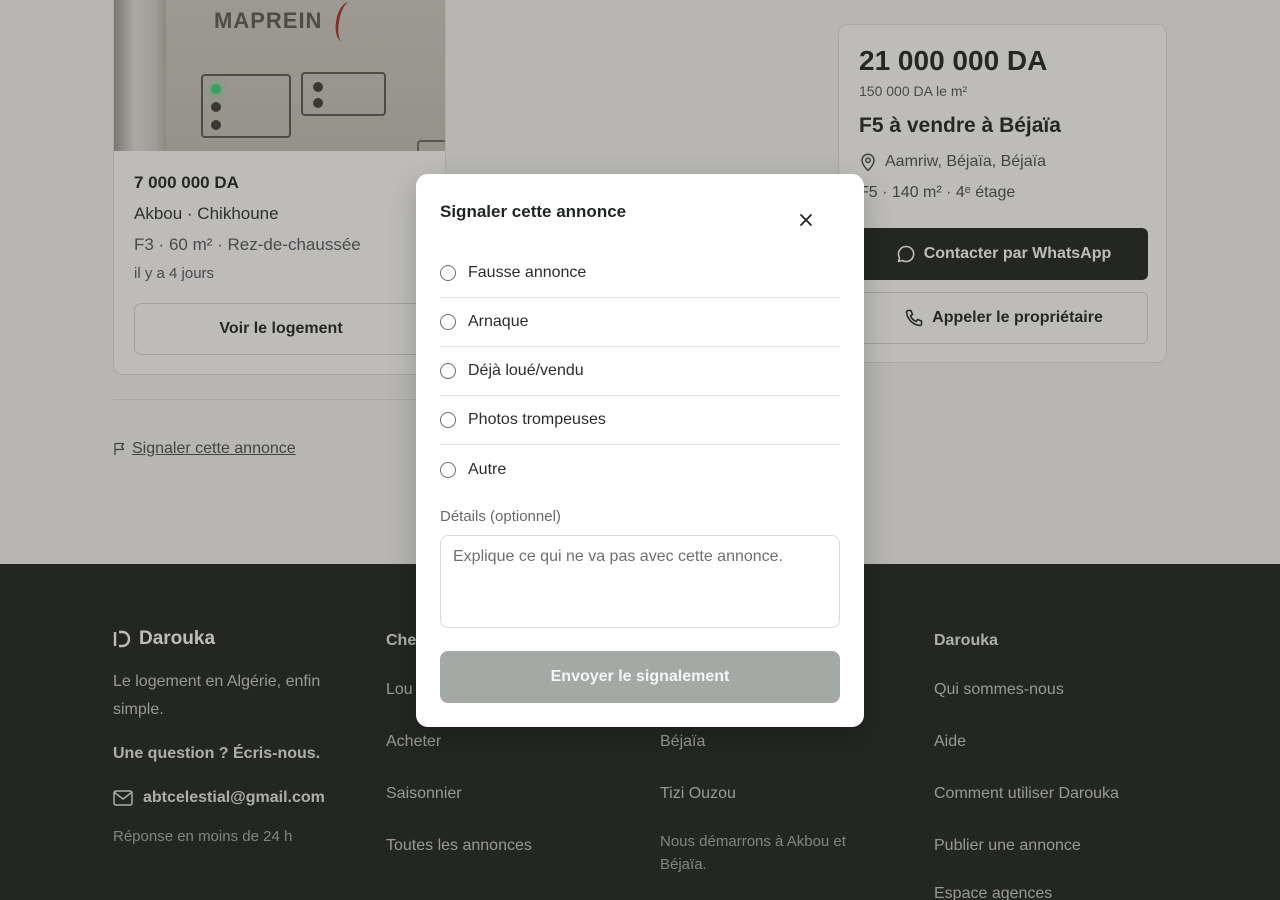 The width and height of the screenshot is (1280, 900). What do you see at coordinates (537, 419) in the screenshot?
I see `reason-label: Photos trompeuses` at bounding box center [537, 419].